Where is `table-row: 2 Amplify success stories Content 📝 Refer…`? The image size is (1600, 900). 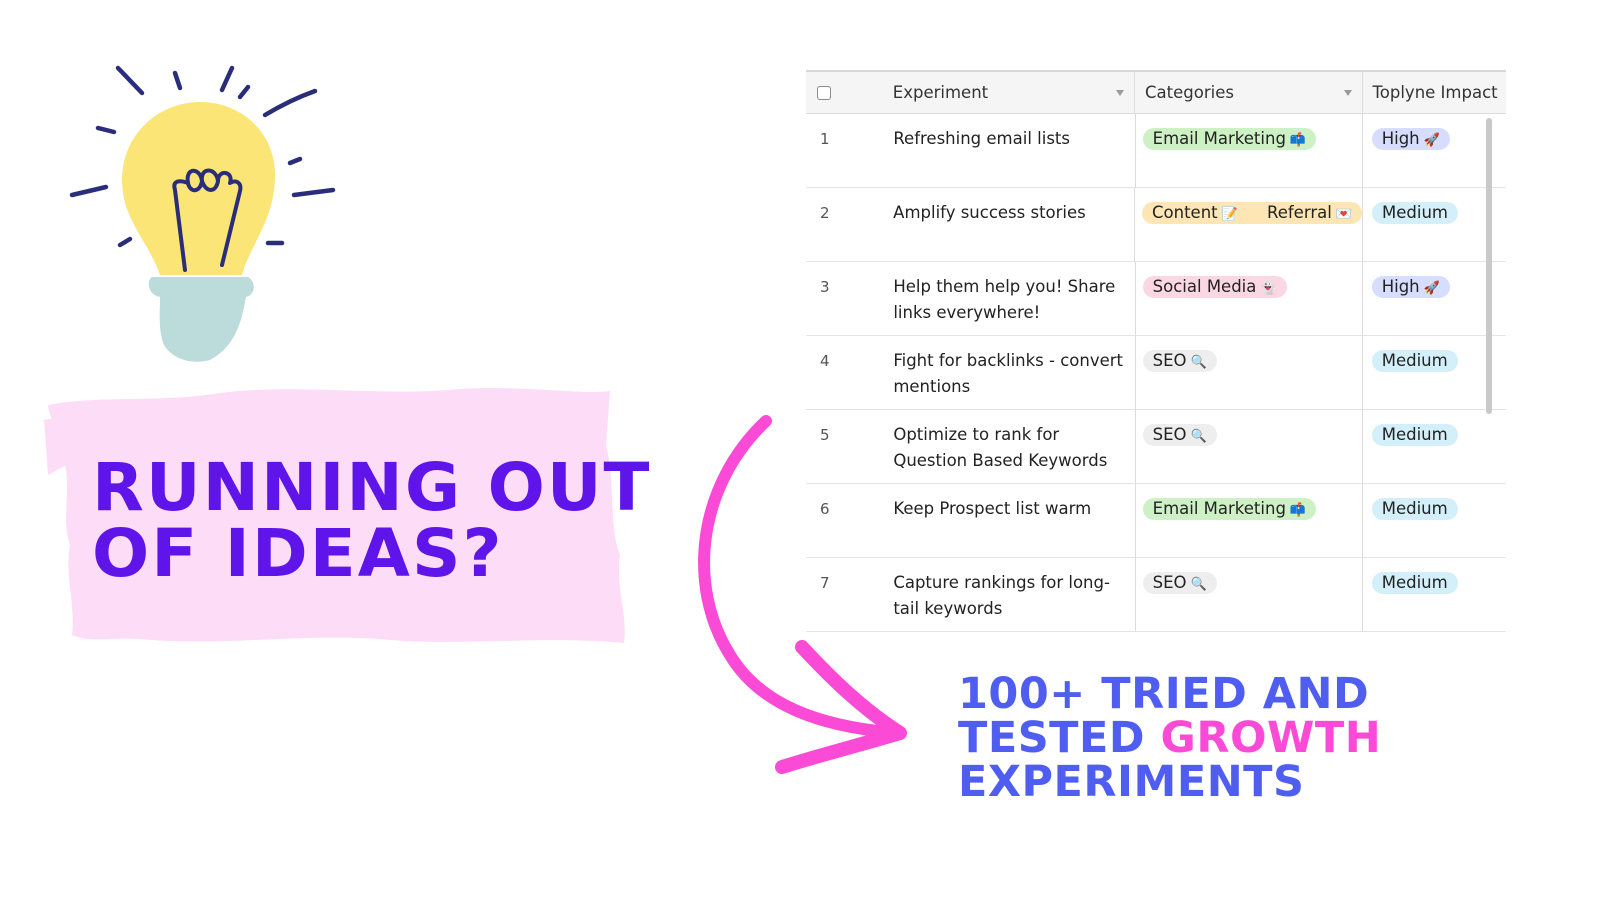 table-row: 2 Amplify success stories Content 📝 Refer… is located at coordinates (1156, 225).